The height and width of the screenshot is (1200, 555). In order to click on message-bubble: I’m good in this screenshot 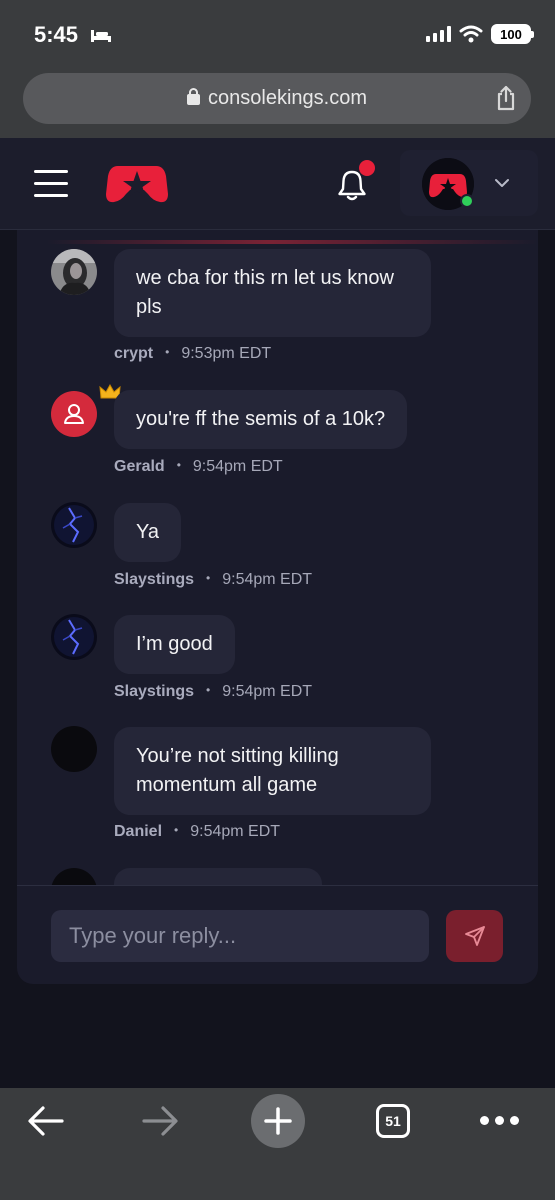, I will do `click(174, 644)`.